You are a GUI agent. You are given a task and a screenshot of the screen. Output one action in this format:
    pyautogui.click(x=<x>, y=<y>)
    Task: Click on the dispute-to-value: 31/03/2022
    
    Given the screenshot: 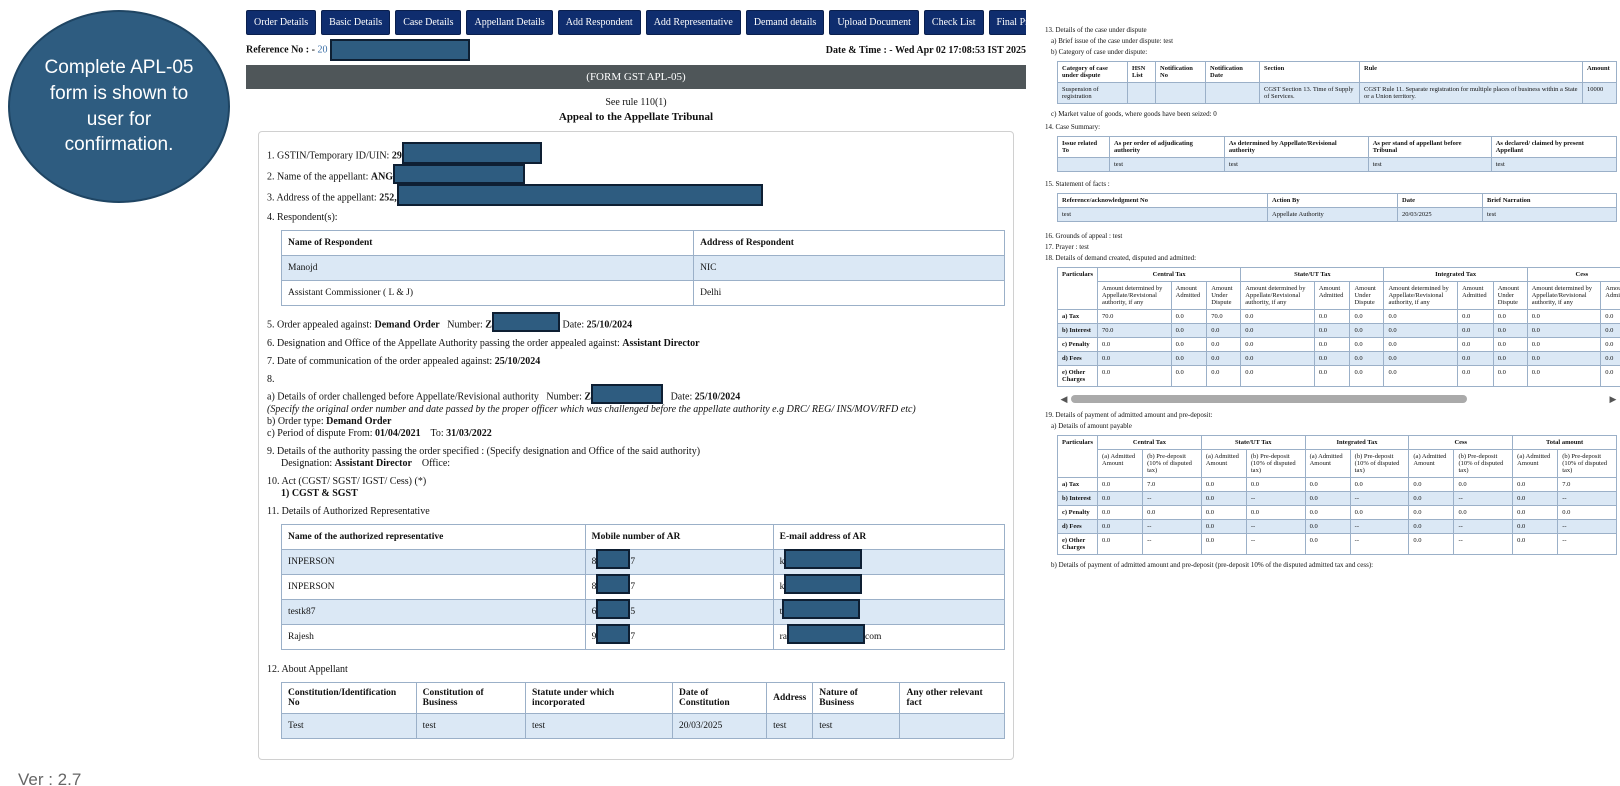 What is the action you would take?
    pyautogui.click(x=469, y=433)
    